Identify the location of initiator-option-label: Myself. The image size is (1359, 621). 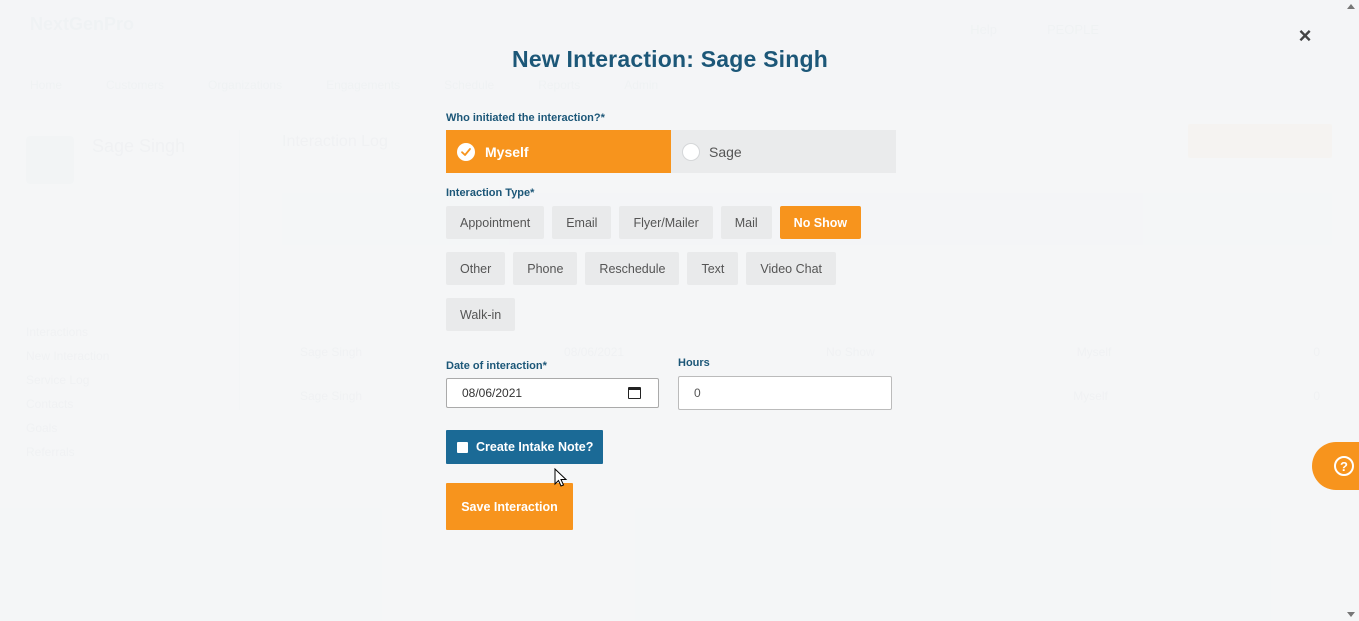
(507, 151).